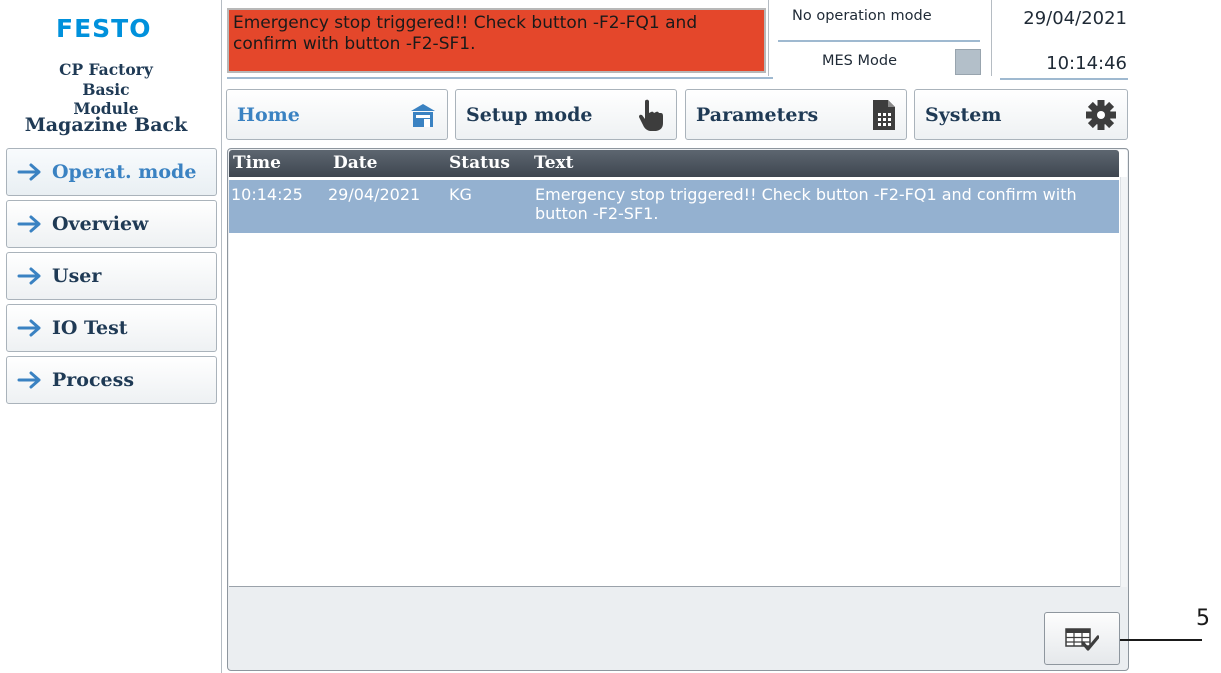  What do you see at coordinates (1161, 640) in the screenshot?
I see `callout-line` at bounding box center [1161, 640].